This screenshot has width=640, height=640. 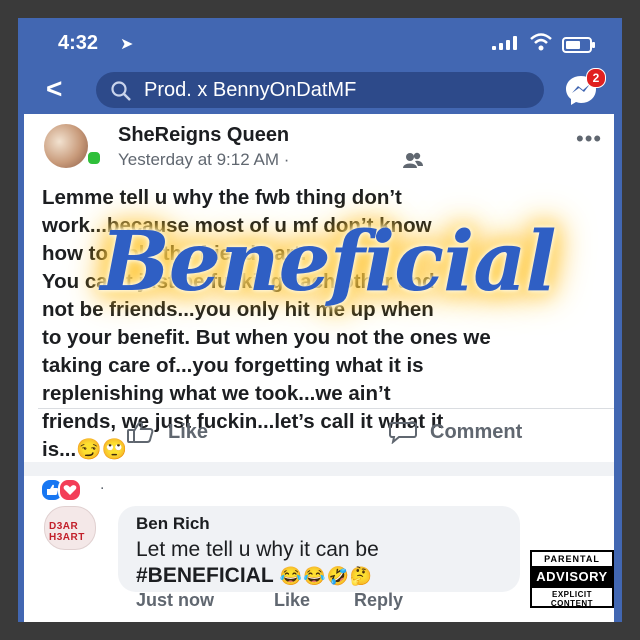 I want to click on comment-text-line: #BENEFICIAL 😂😂🤣🤔, so click(x=254, y=576).